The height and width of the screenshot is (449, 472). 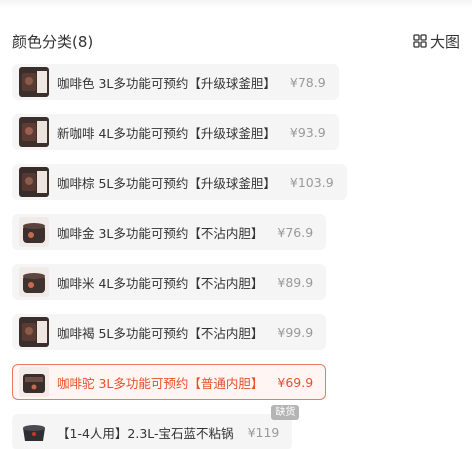 I want to click on color-option-selected: 咖啡驼 3L多功能可预约【普通内胆】 ¥69.9, so click(x=169, y=382).